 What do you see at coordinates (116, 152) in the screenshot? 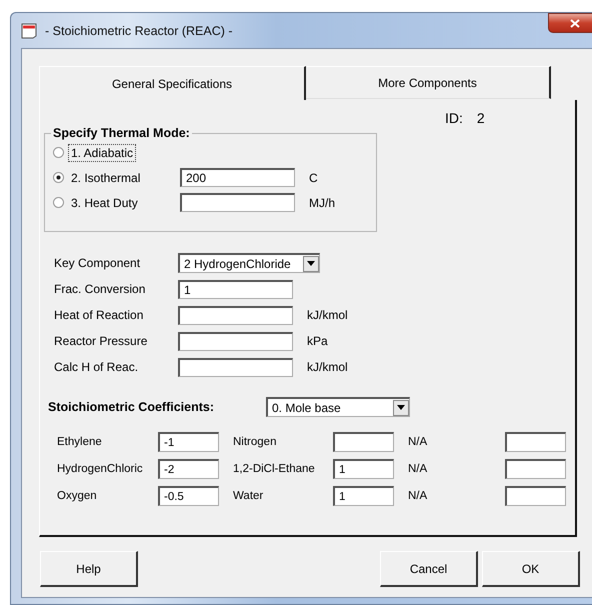
I see `radio-option: 1. Adiabatic` at bounding box center [116, 152].